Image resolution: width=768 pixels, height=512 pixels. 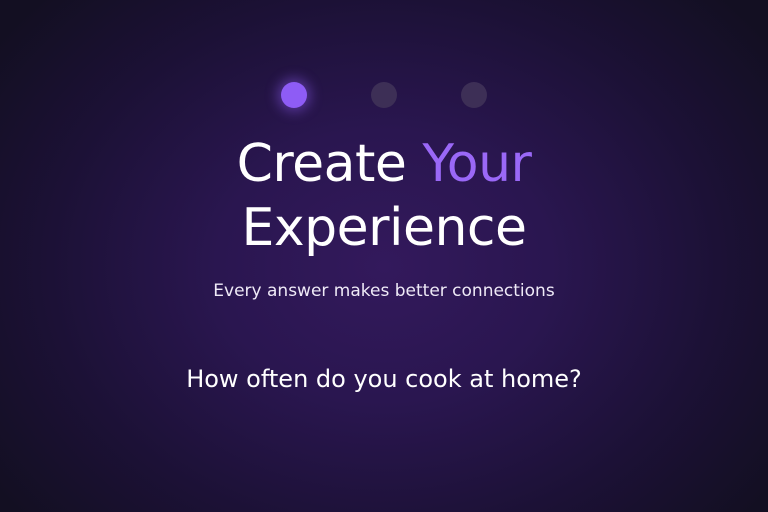 What do you see at coordinates (294, 95) in the screenshot?
I see `progress-dot-step-1-active` at bounding box center [294, 95].